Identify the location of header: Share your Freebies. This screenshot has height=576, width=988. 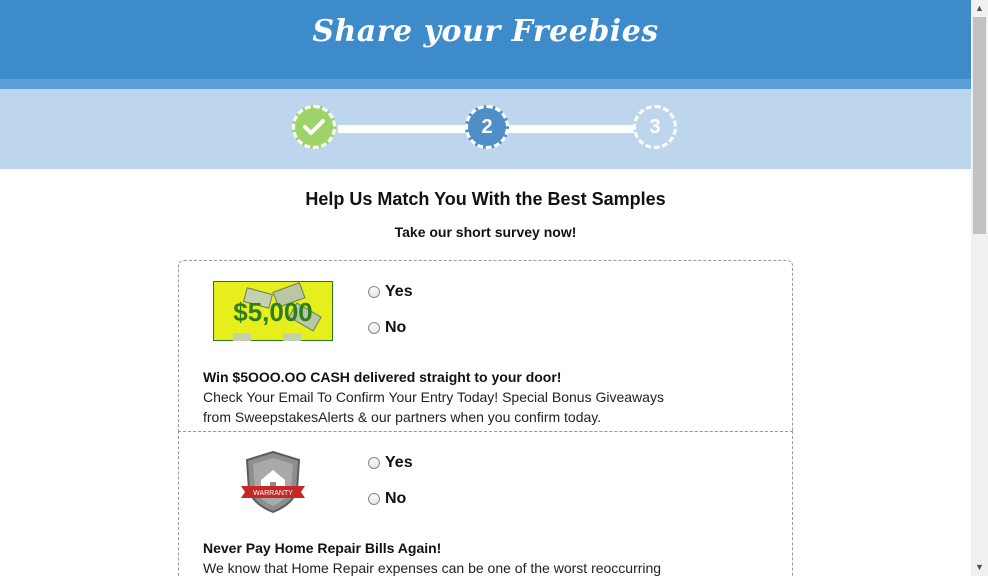
(485, 39).